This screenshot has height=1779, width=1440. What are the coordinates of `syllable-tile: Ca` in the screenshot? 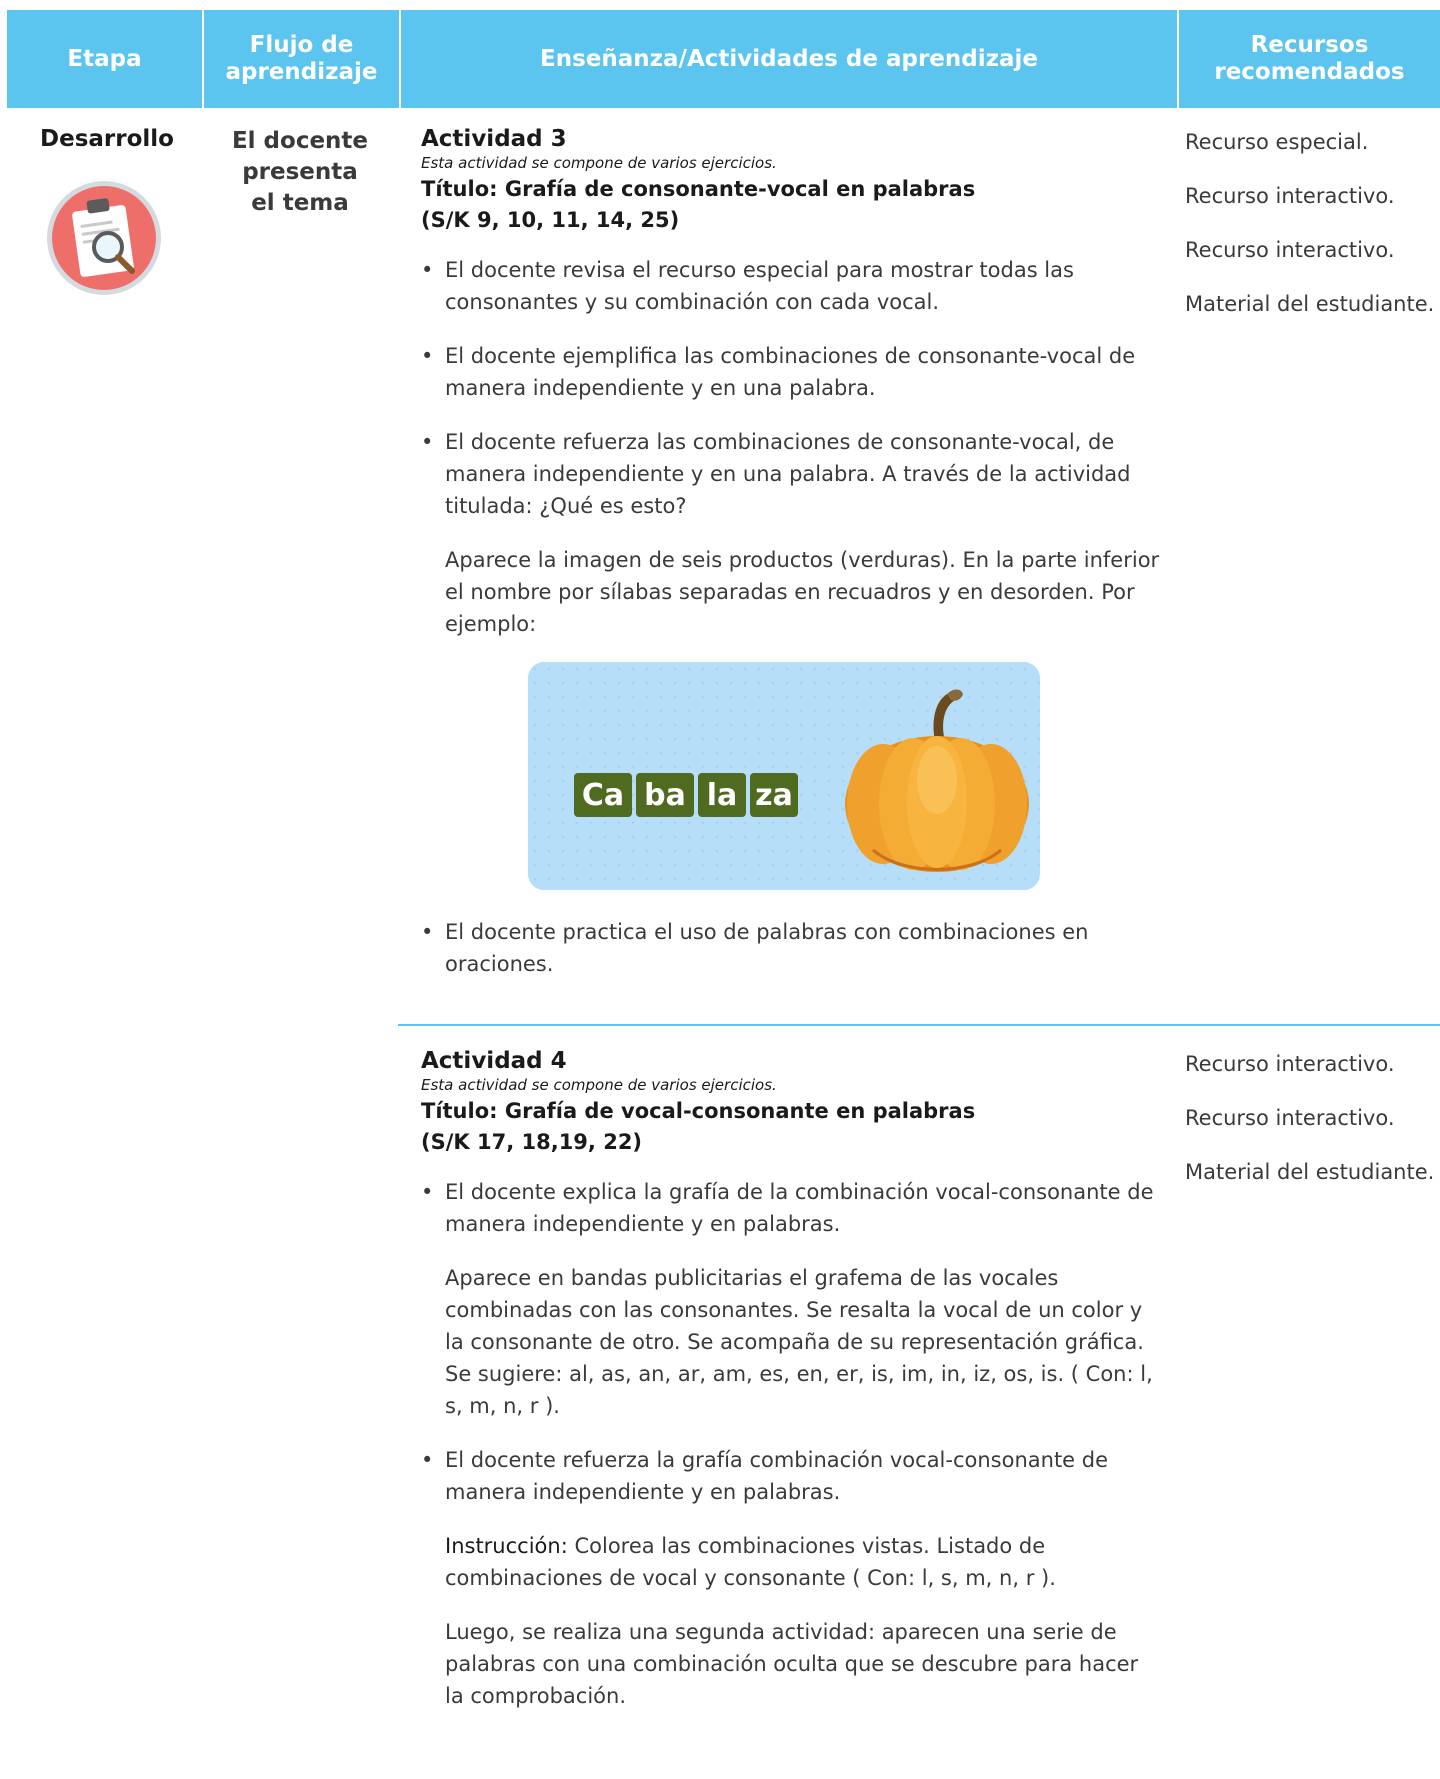 It's located at (603, 795).